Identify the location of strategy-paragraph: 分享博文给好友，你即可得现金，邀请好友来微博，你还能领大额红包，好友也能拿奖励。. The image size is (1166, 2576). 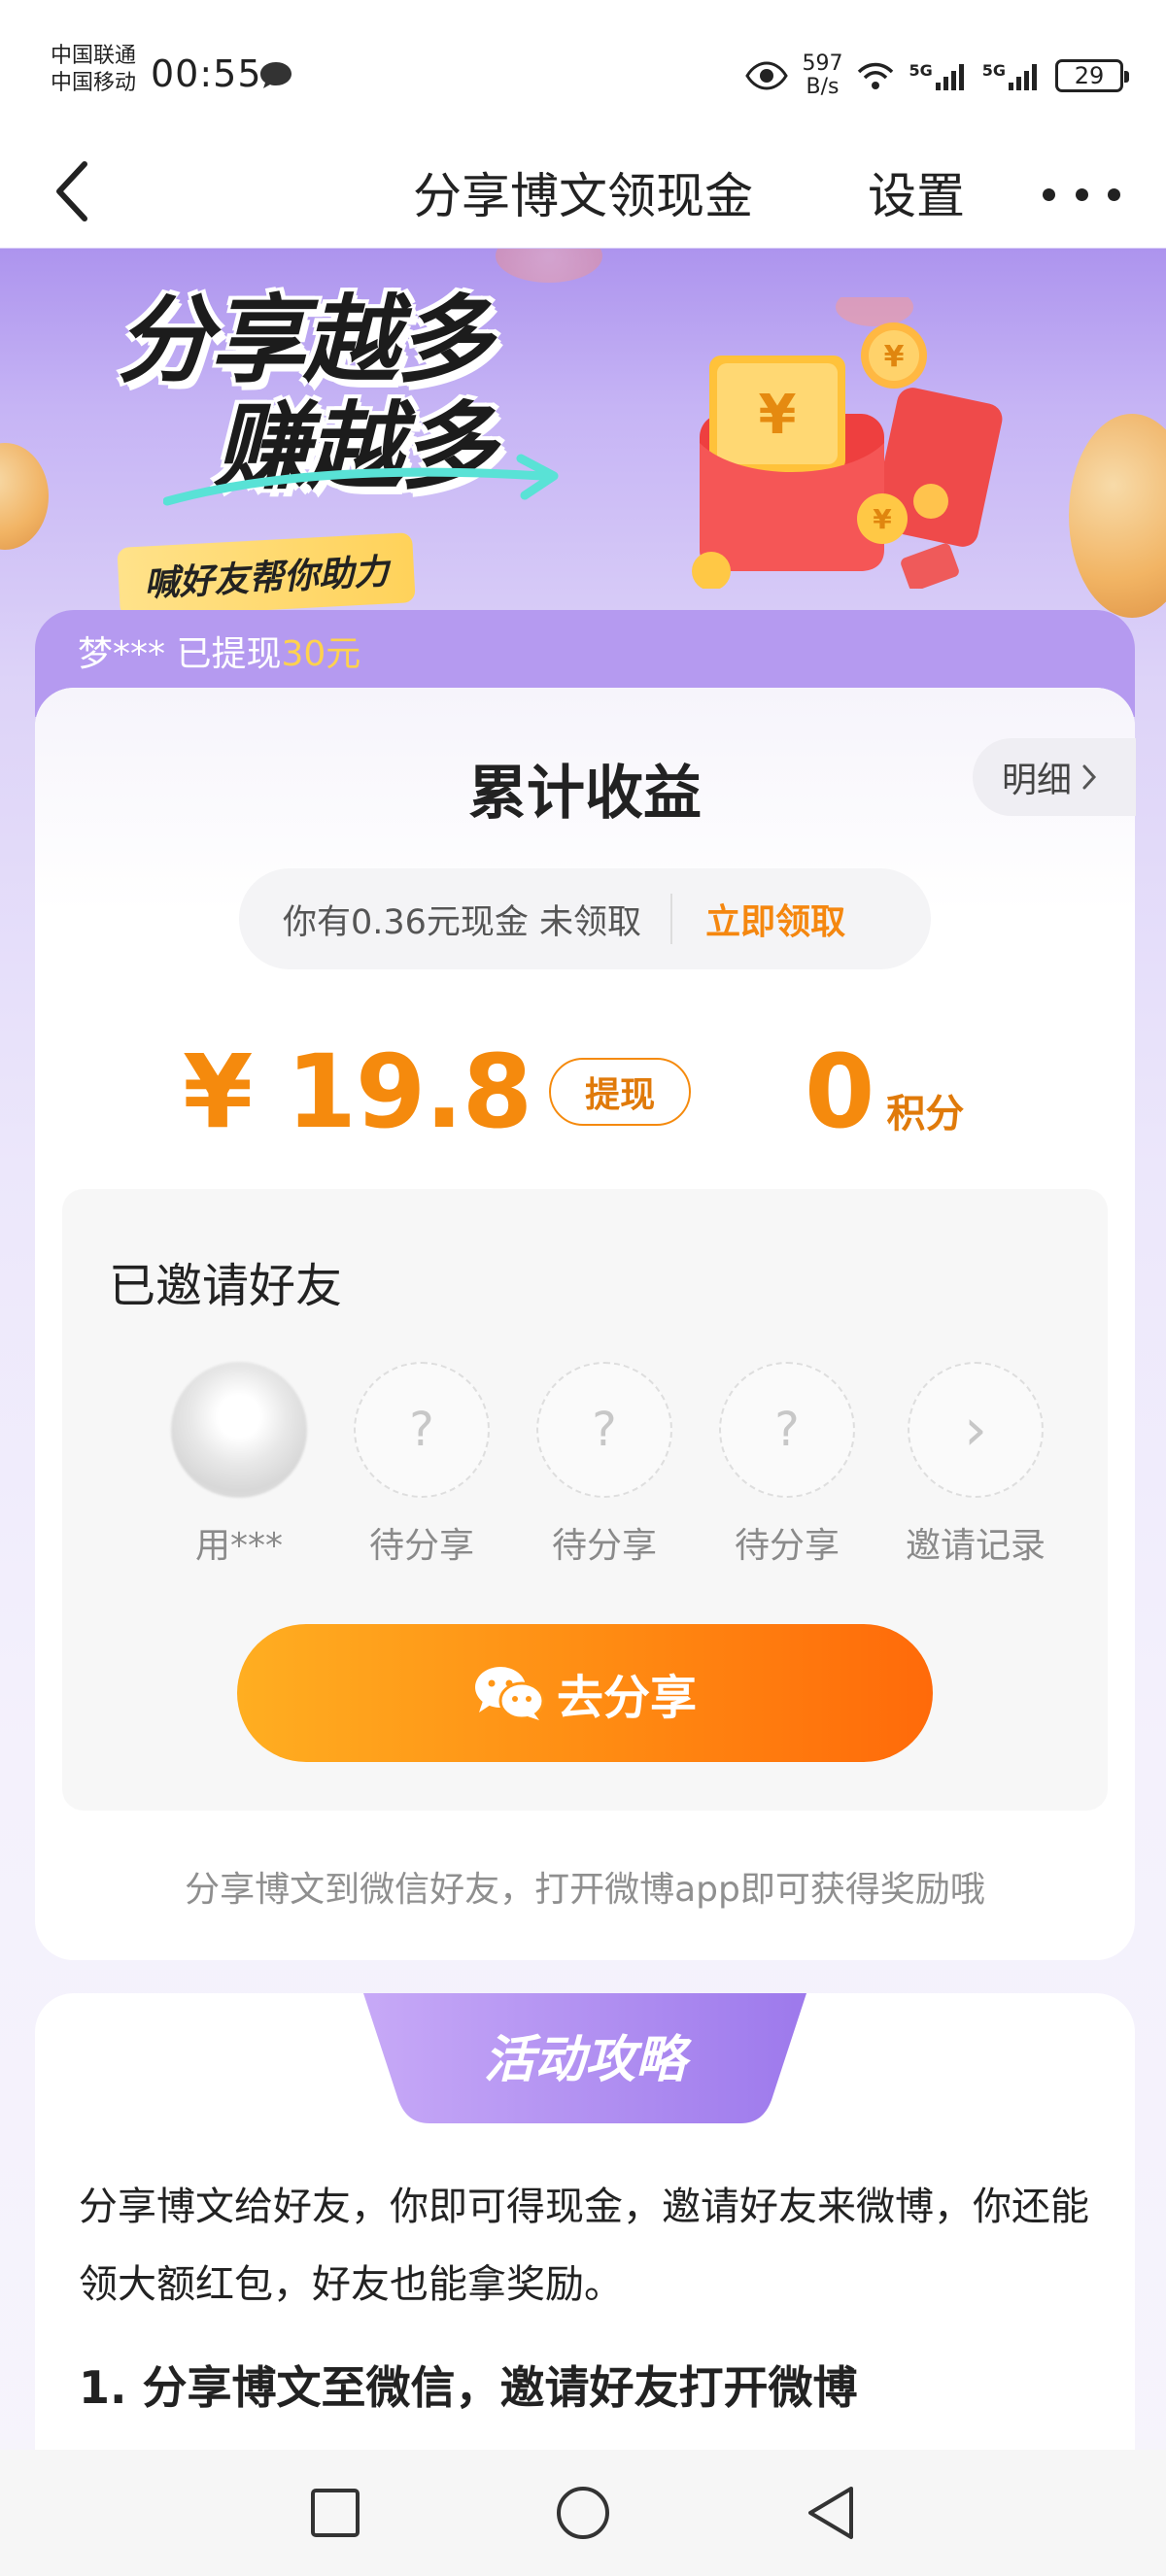
(584, 2246).